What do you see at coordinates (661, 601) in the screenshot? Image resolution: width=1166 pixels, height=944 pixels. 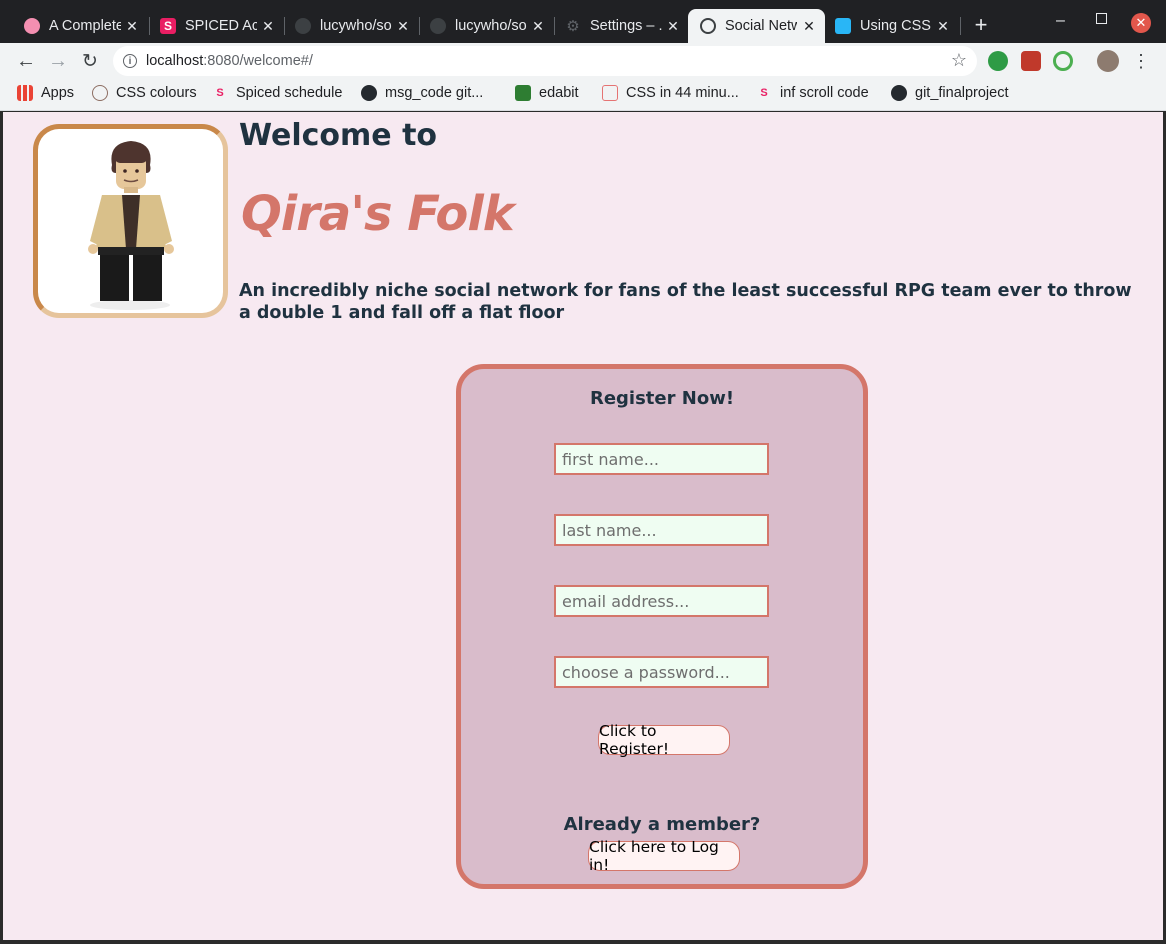 I see `email-input` at bounding box center [661, 601].